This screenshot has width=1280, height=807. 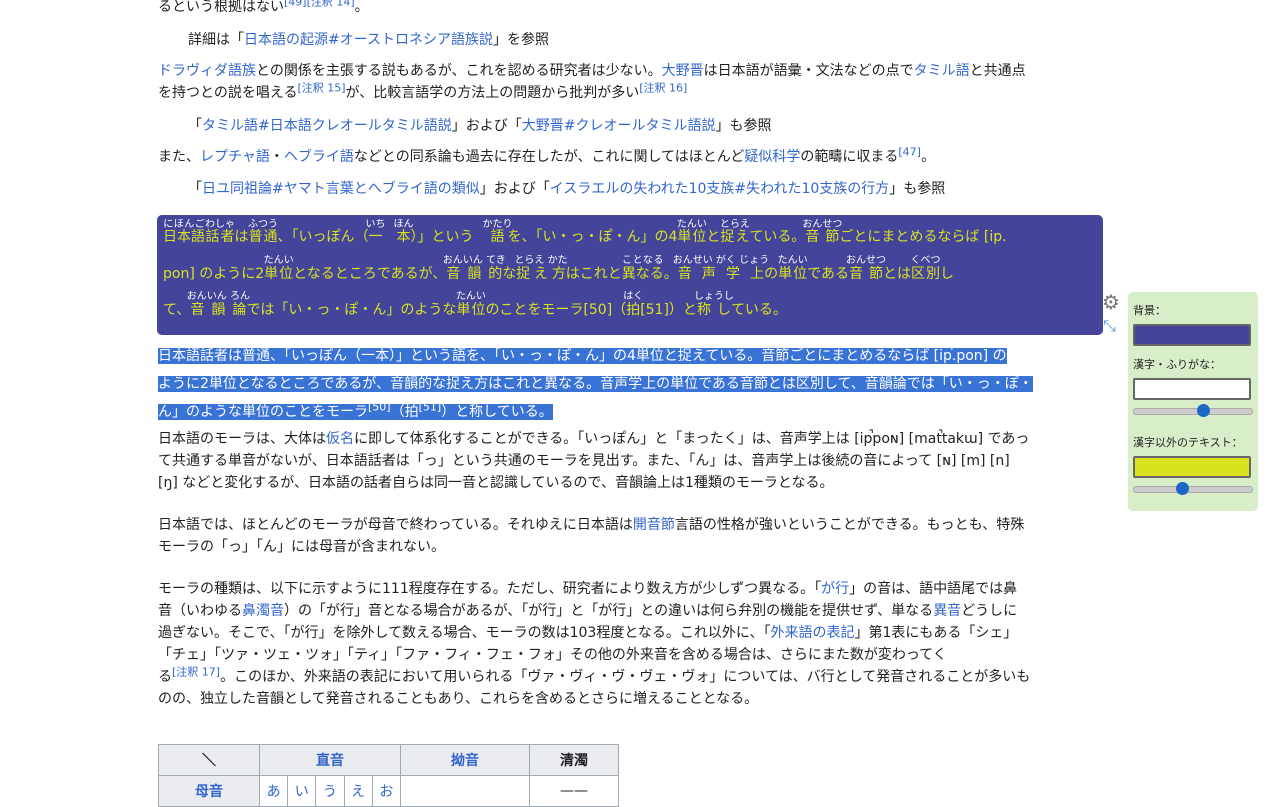 I want to click on other-text-size-slider, so click(x=1193, y=488).